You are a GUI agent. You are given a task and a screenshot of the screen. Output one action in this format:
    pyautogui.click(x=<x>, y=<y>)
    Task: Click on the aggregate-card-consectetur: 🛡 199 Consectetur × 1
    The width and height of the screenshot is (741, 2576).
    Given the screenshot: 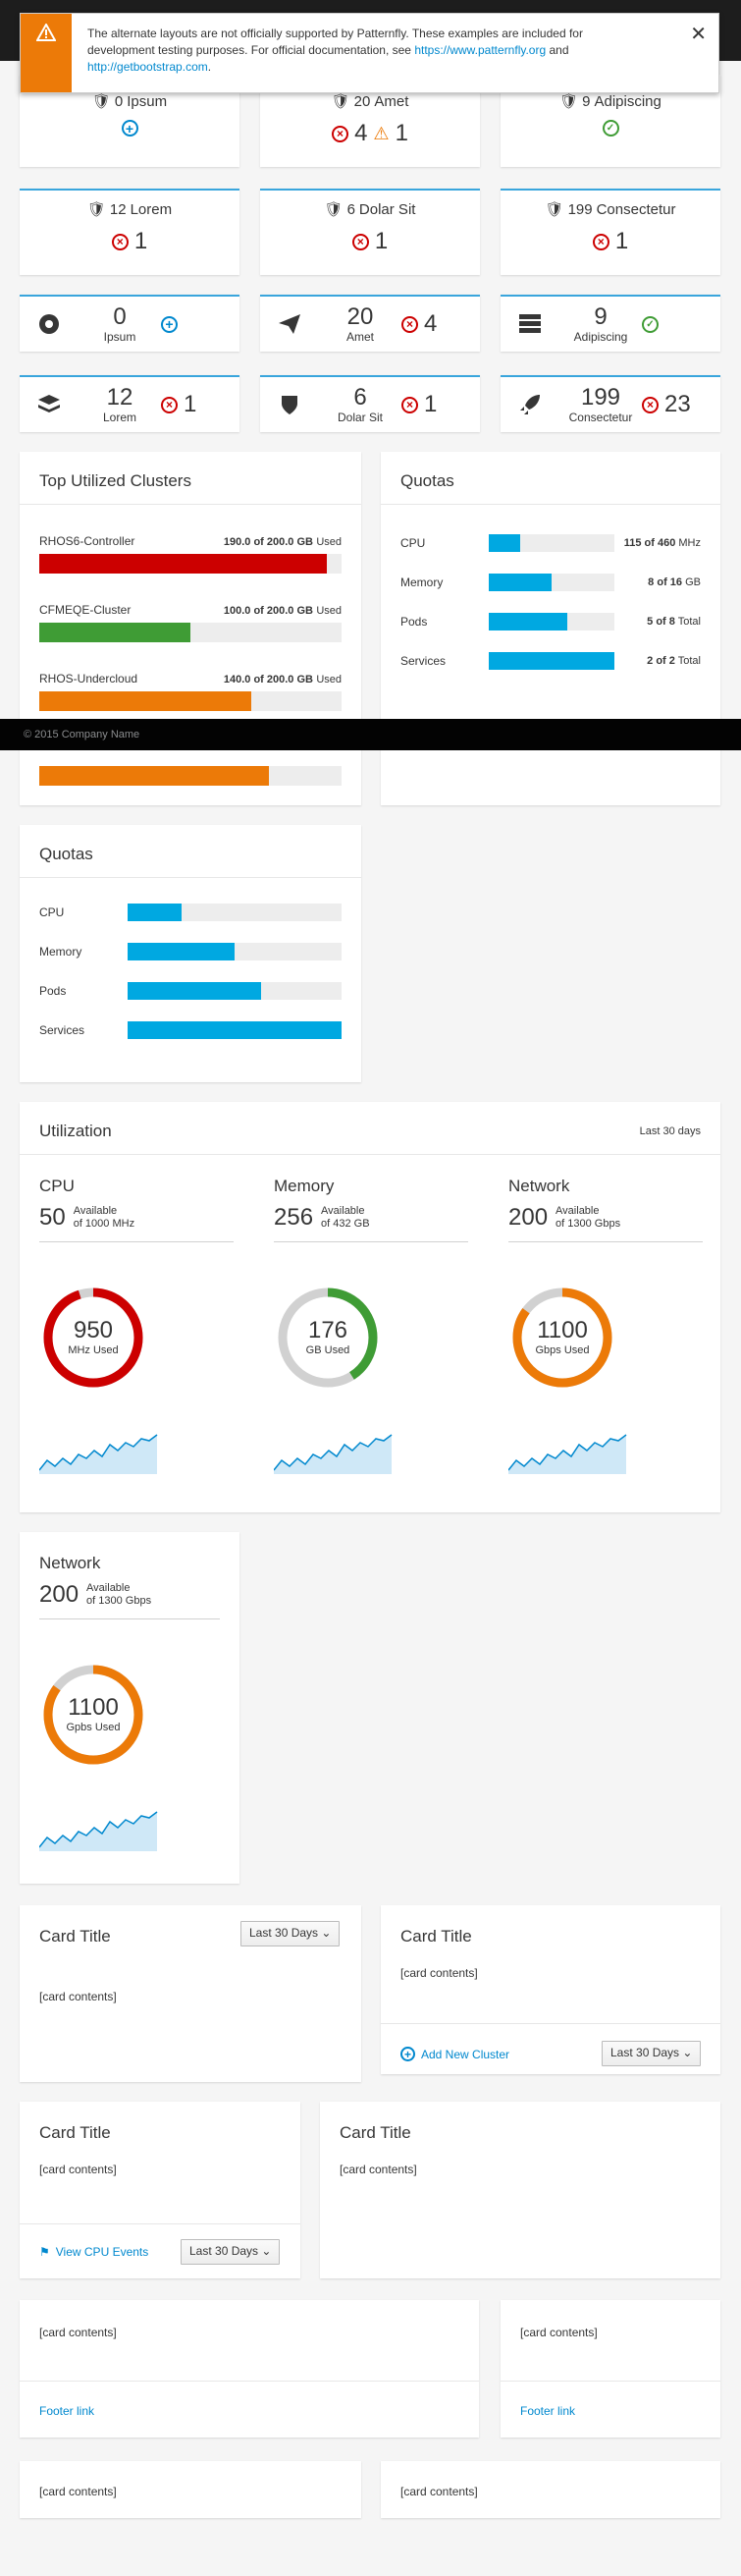 What is the action you would take?
    pyautogui.click(x=610, y=232)
    